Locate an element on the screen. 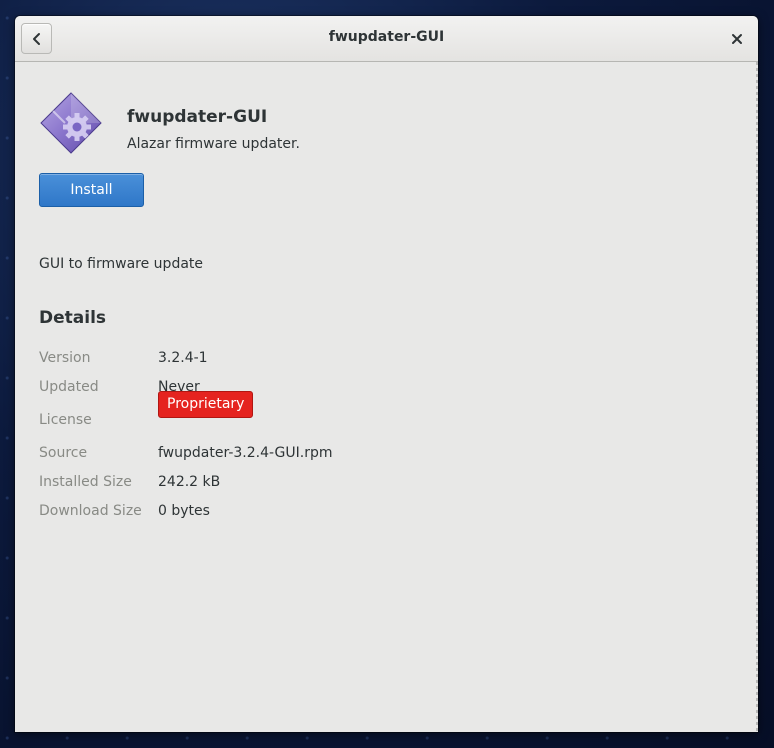 This screenshot has width=774, height=748. close-button is located at coordinates (737, 39).